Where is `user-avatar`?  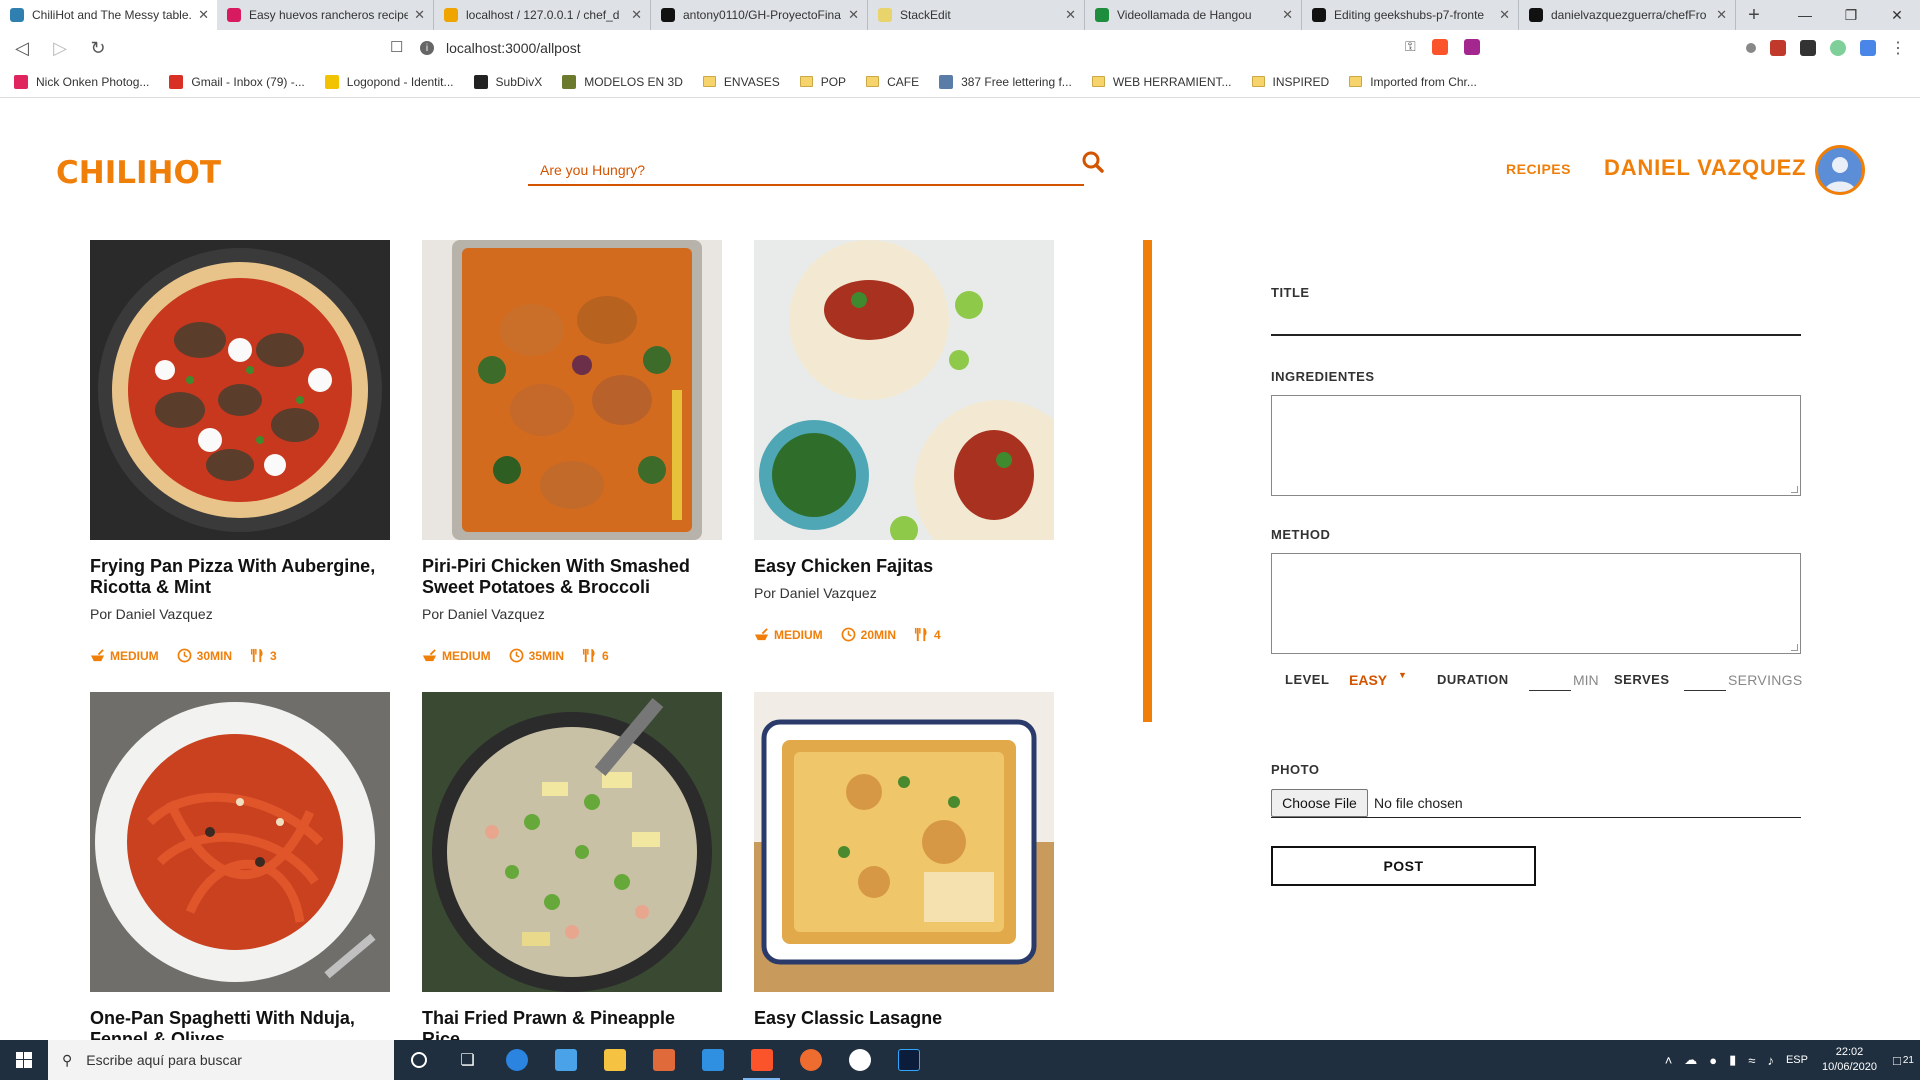 user-avatar is located at coordinates (1840, 170).